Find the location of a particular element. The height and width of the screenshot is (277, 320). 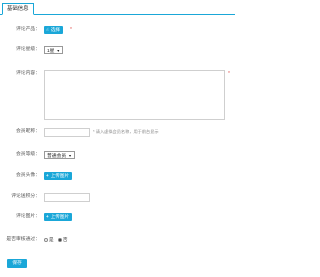

tab-basic-info: 基础信息 is located at coordinates (18, 9).